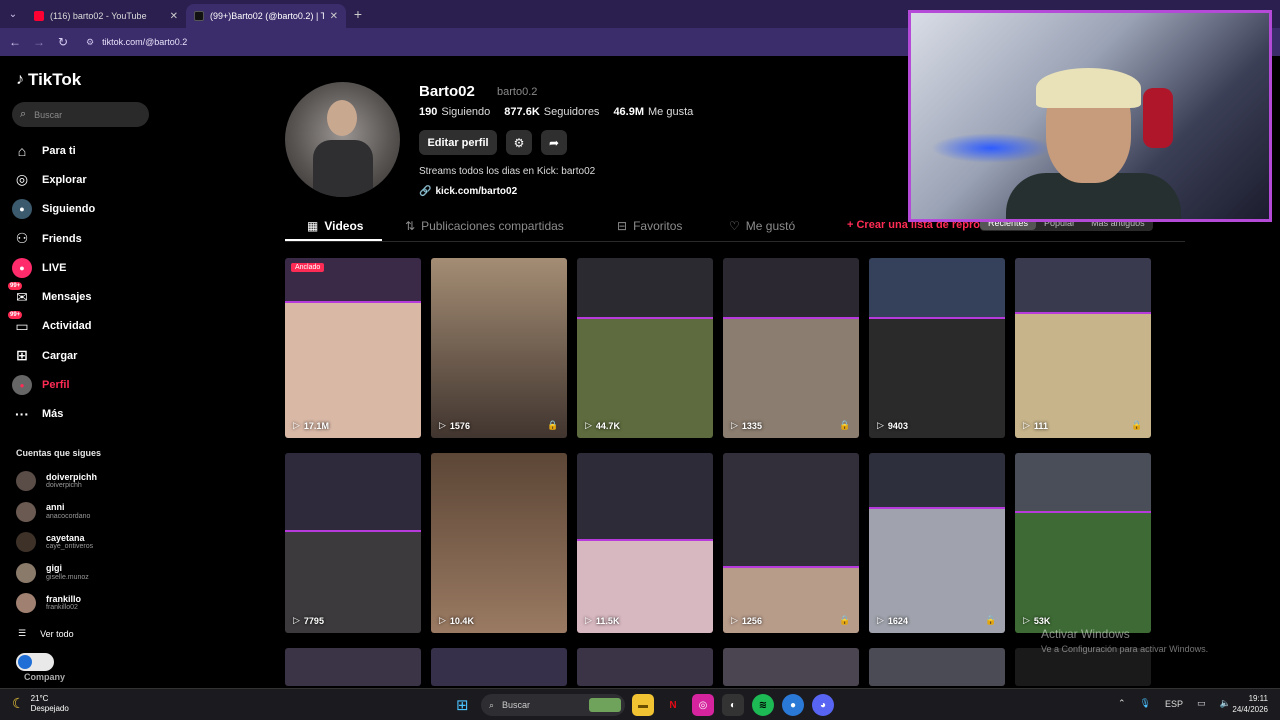 Image resolution: width=1280 pixels, height=720 pixels. What do you see at coordinates (1083, 543) in the screenshot?
I see `video-thumbnail: ▷ 53K` at bounding box center [1083, 543].